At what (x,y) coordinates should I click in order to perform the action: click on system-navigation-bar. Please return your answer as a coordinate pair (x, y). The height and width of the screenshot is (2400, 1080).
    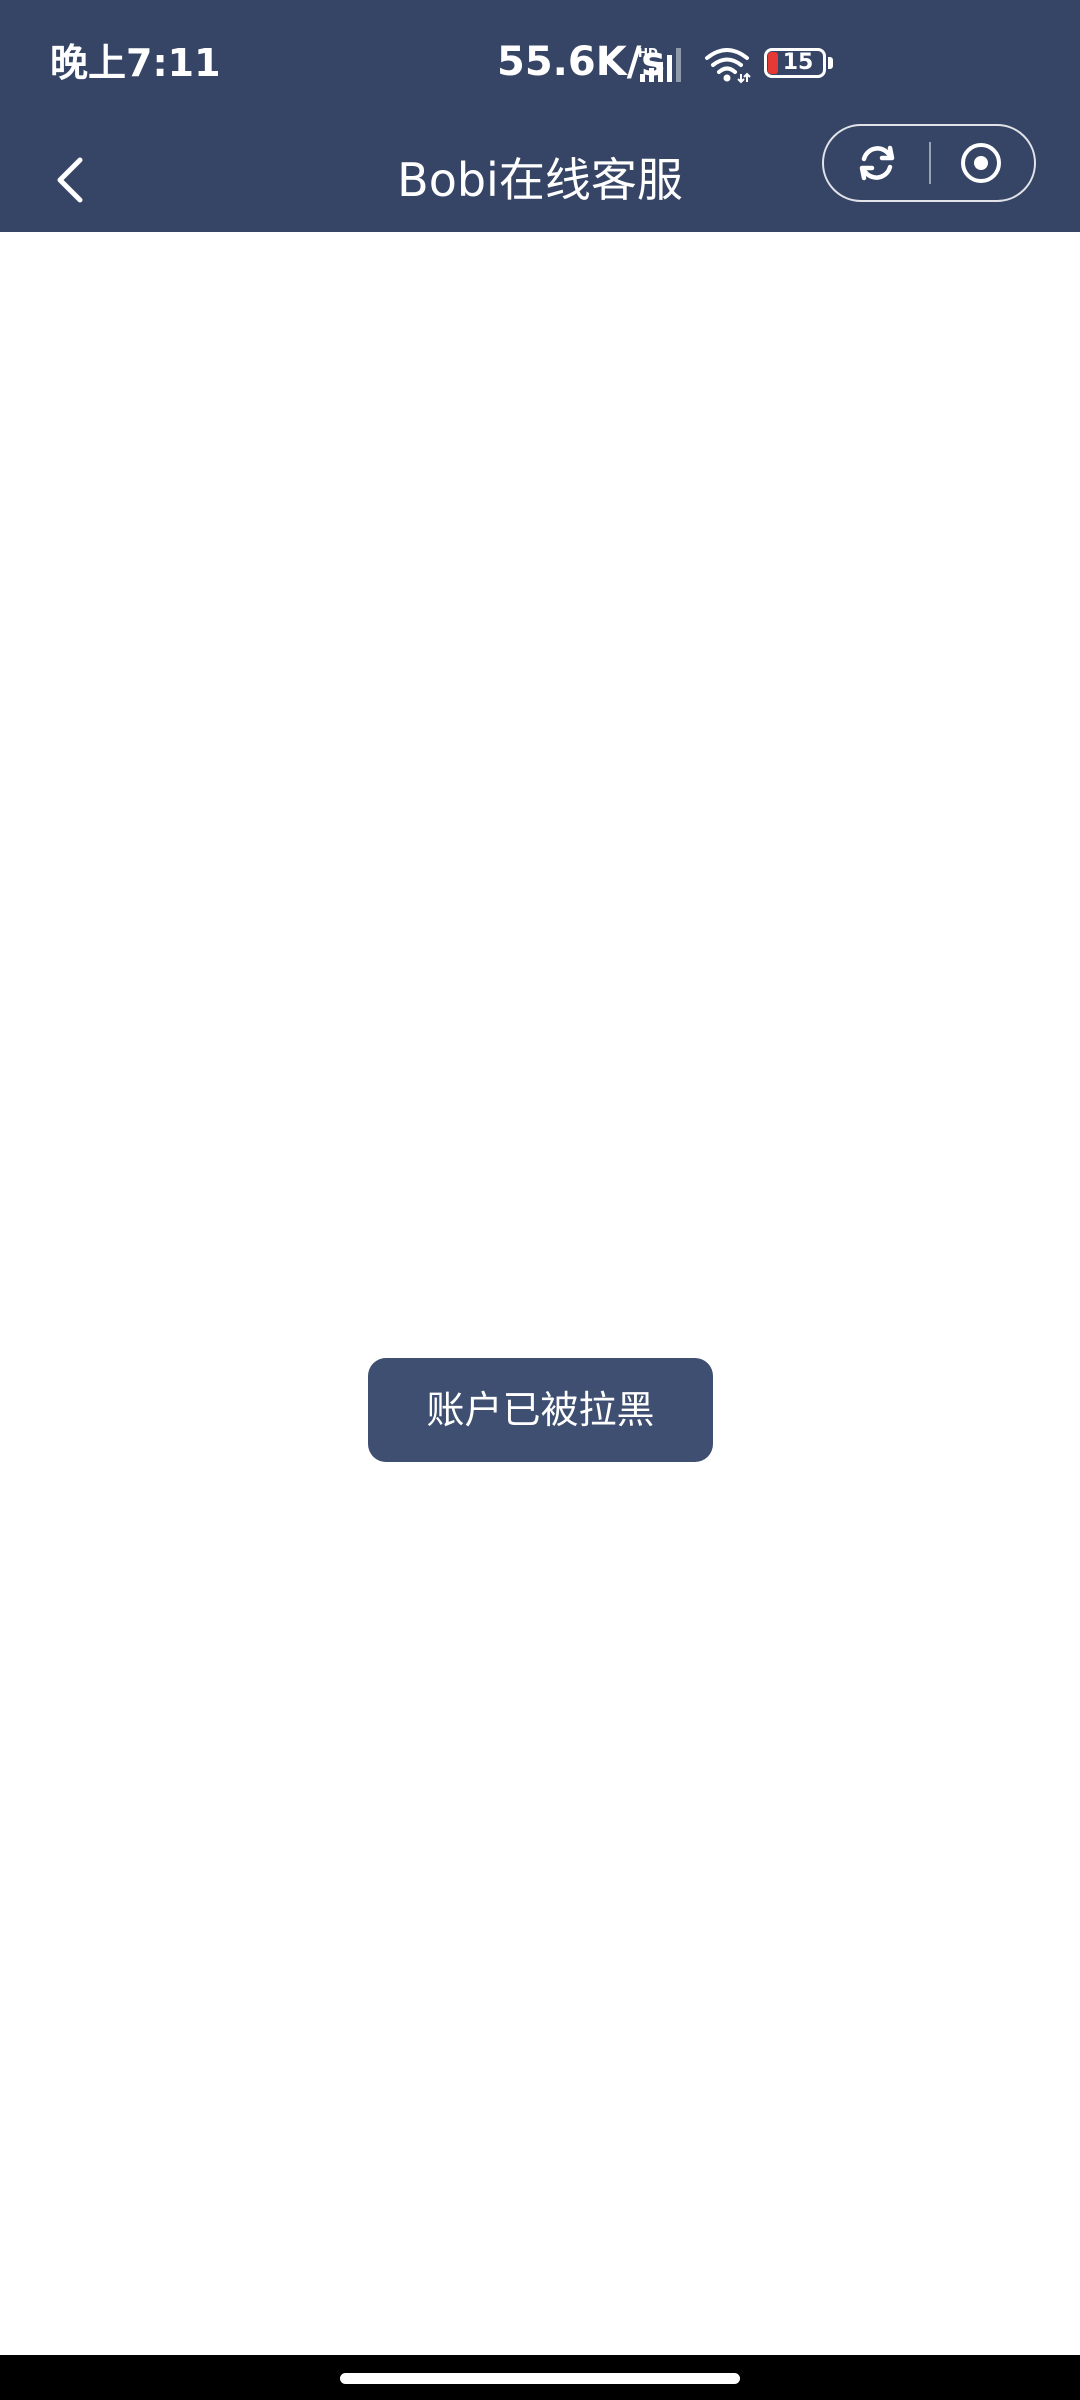
    Looking at the image, I should click on (540, 2377).